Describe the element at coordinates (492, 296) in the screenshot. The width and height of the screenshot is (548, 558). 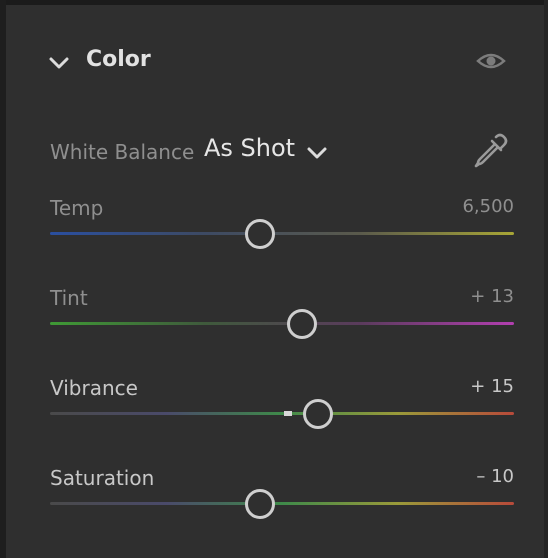
I see `slider-value: + 13` at that location.